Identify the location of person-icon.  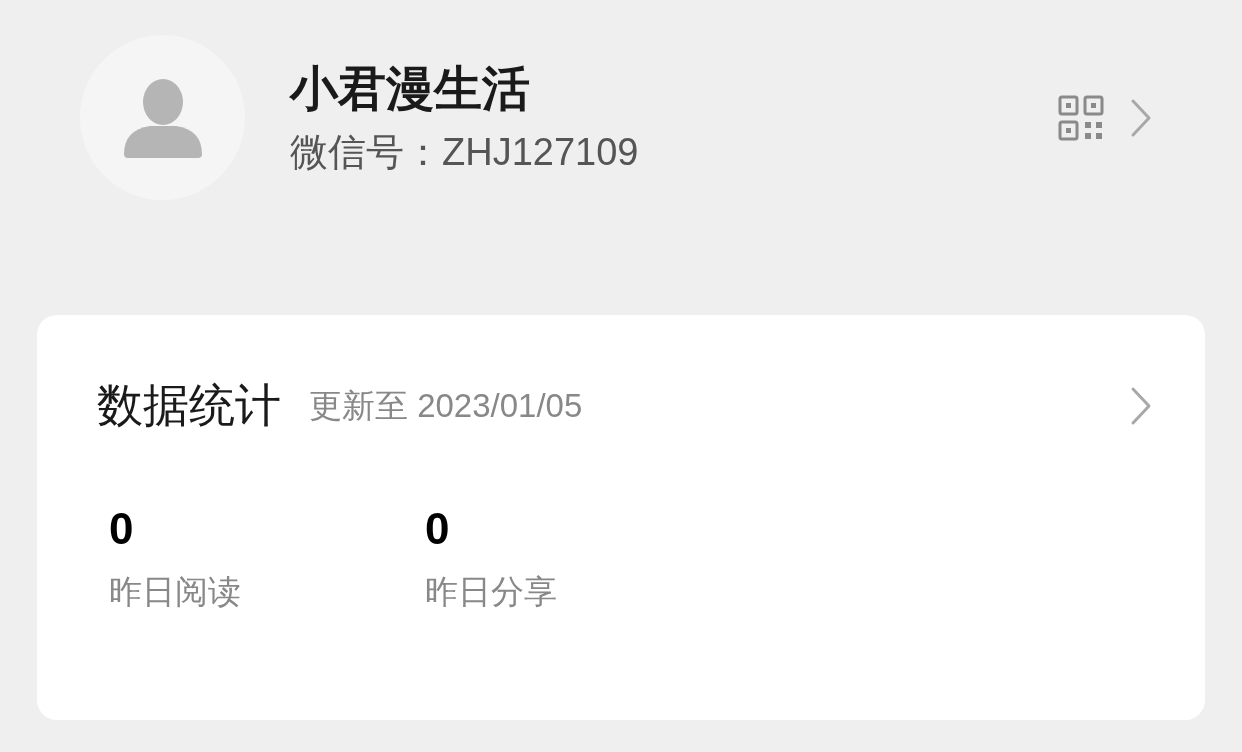
(162, 117).